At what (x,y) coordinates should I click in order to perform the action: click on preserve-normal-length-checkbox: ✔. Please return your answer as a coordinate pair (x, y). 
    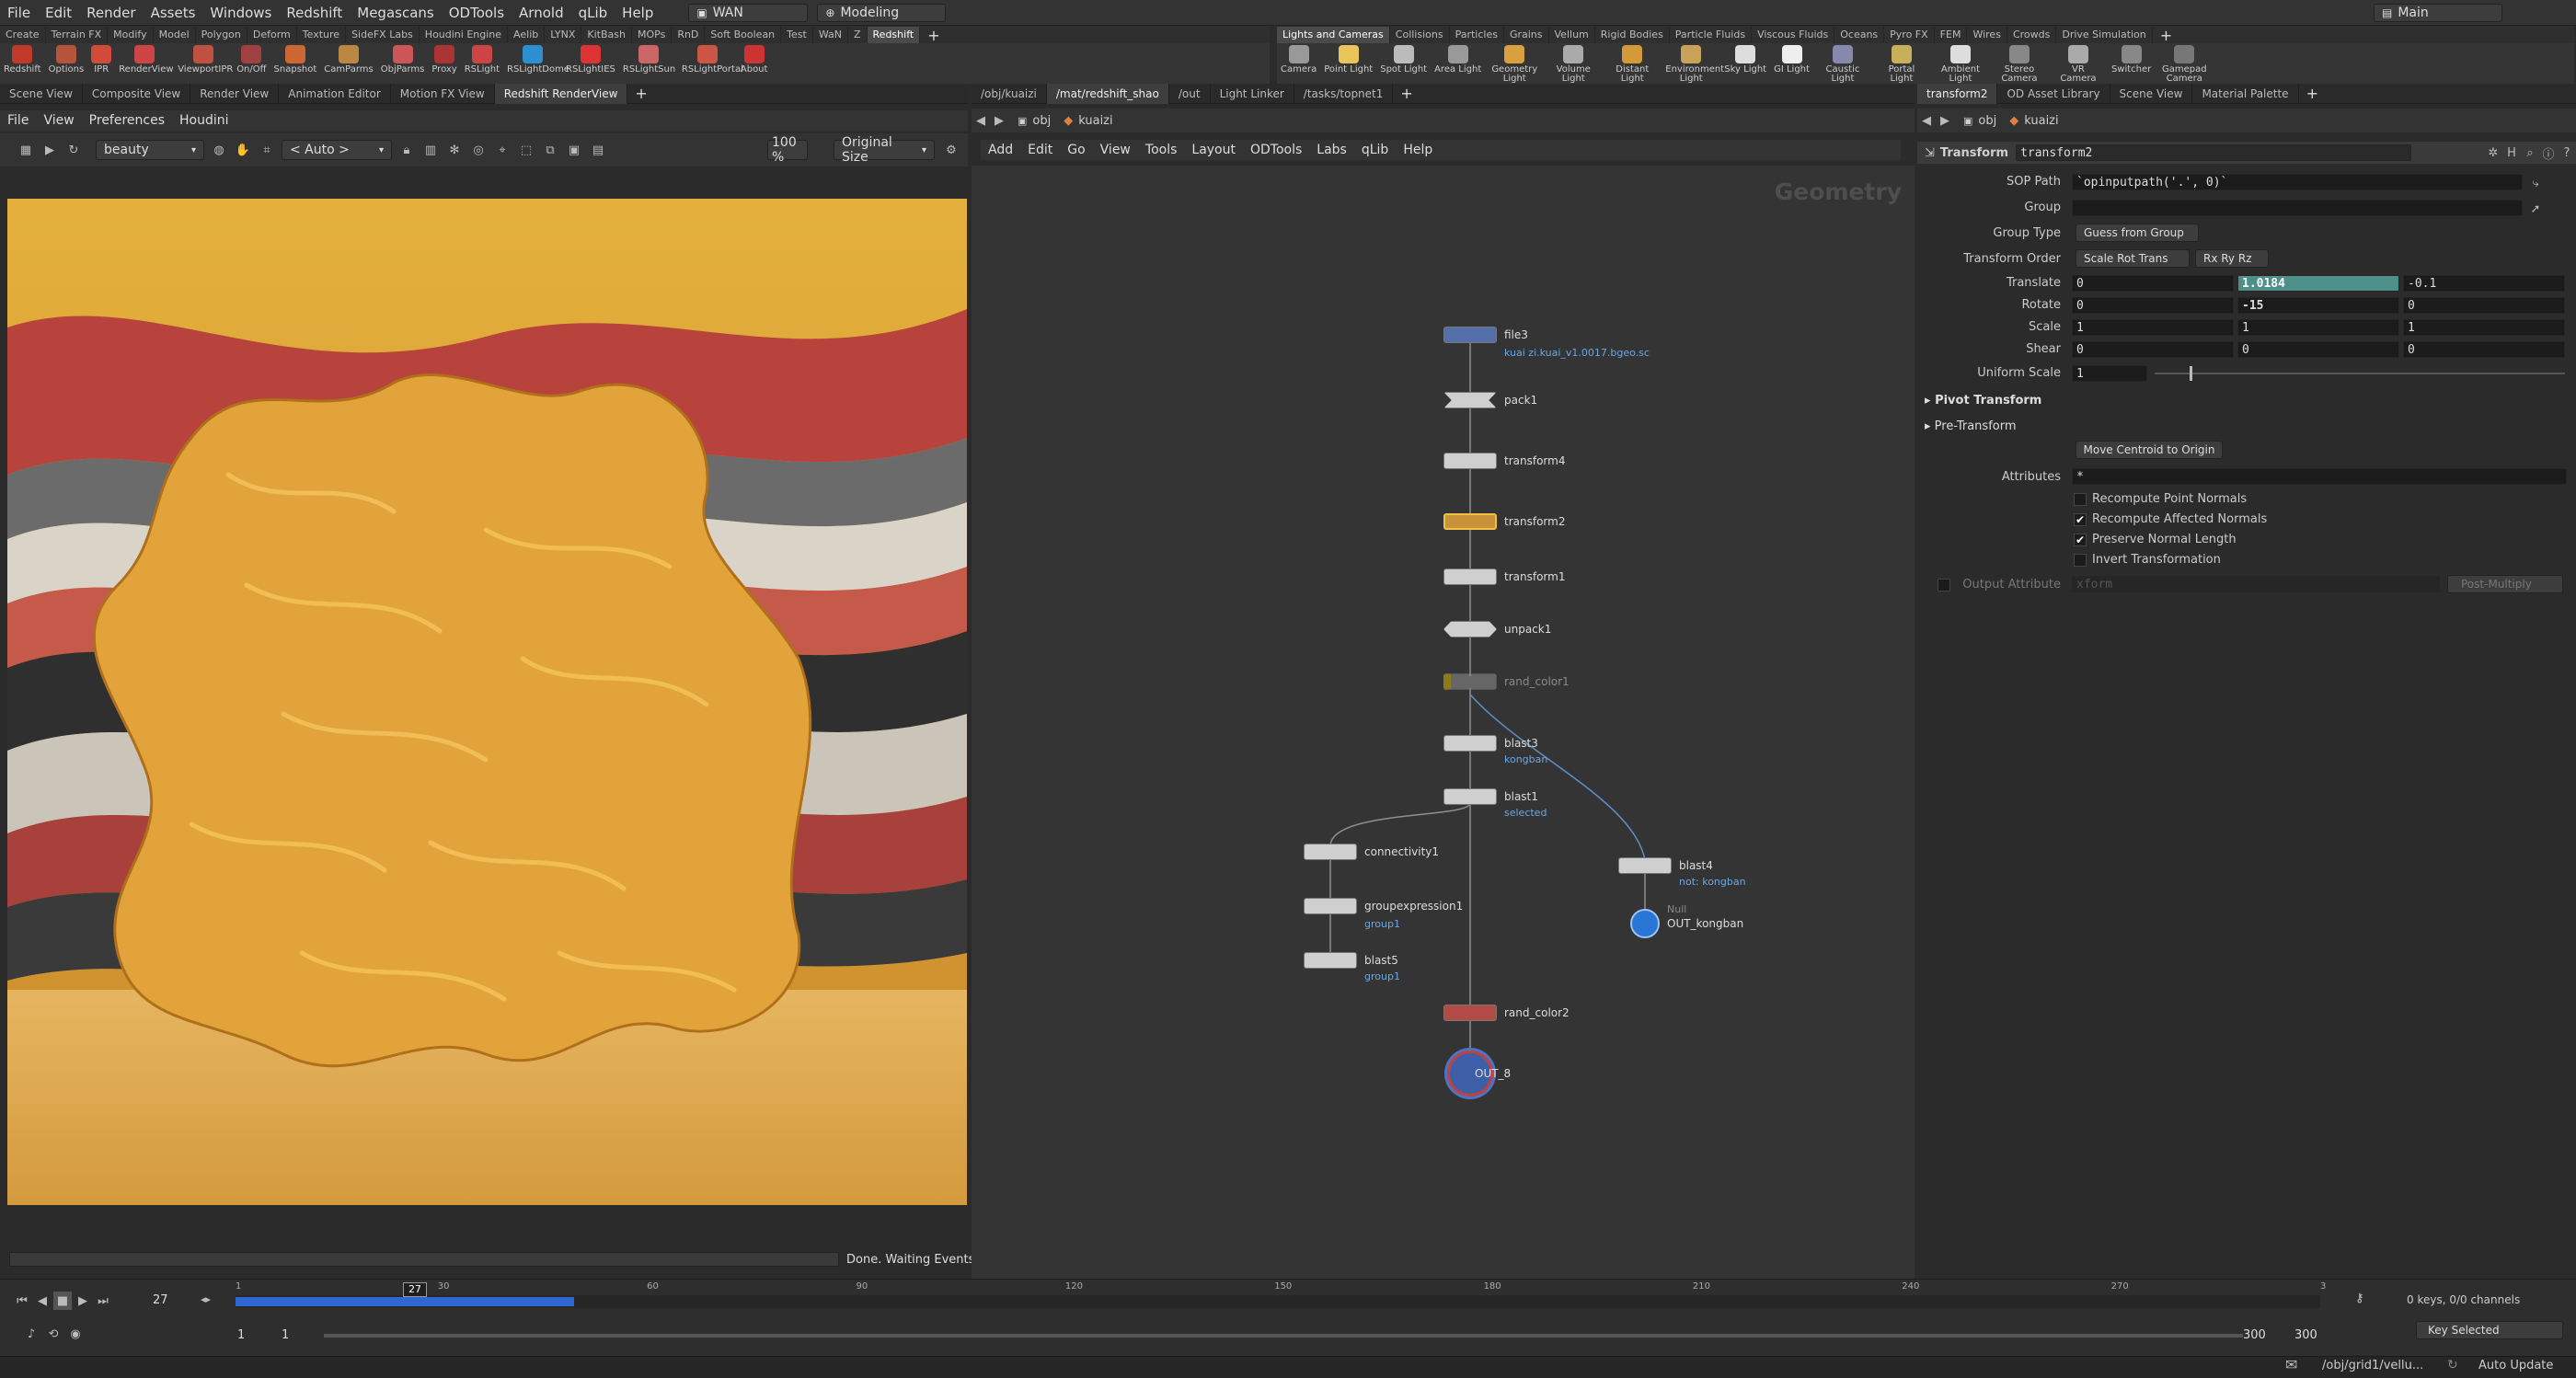
    Looking at the image, I should click on (2080, 540).